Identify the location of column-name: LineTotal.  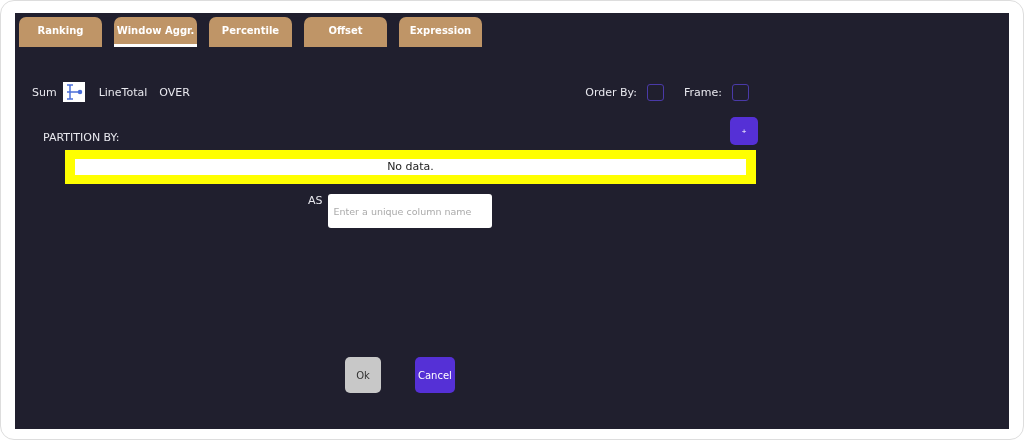
(123, 92).